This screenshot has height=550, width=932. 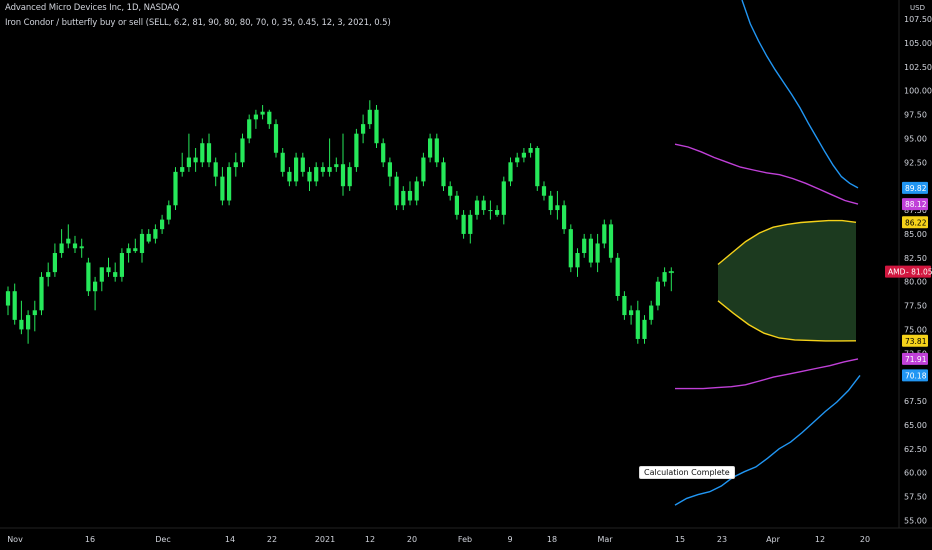 What do you see at coordinates (915, 282) in the screenshot?
I see `price-tick-label: 80.00` at bounding box center [915, 282].